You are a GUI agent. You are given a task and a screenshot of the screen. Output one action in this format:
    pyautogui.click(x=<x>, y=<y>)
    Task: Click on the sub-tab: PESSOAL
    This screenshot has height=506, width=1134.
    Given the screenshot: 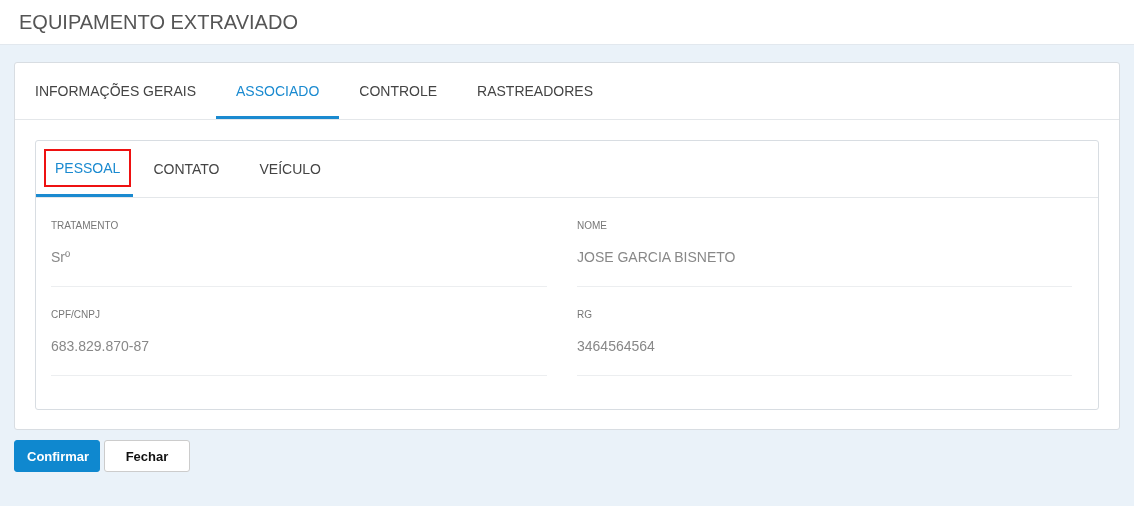 What is the action you would take?
    pyautogui.click(x=88, y=168)
    